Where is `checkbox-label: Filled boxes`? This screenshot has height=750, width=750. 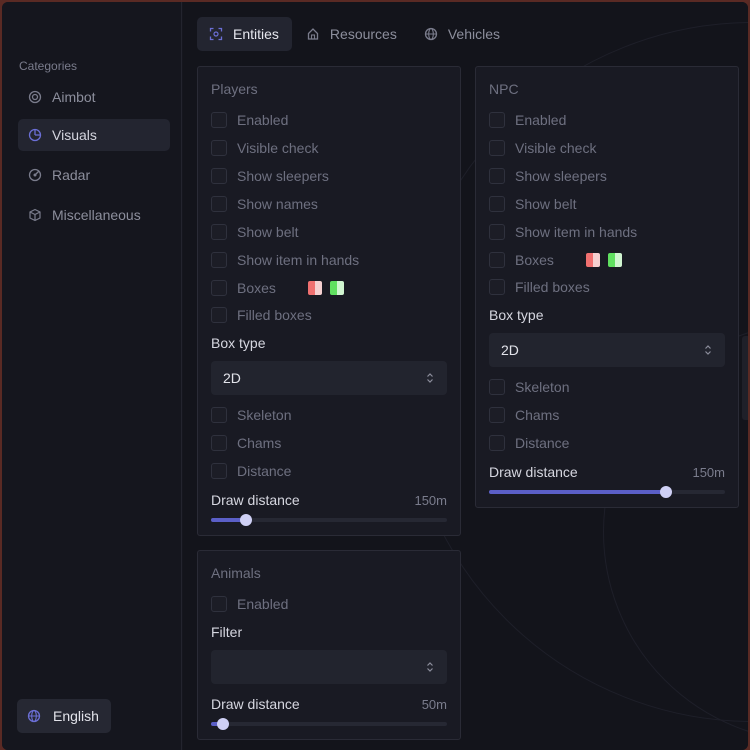 checkbox-label: Filled boxes is located at coordinates (274, 315).